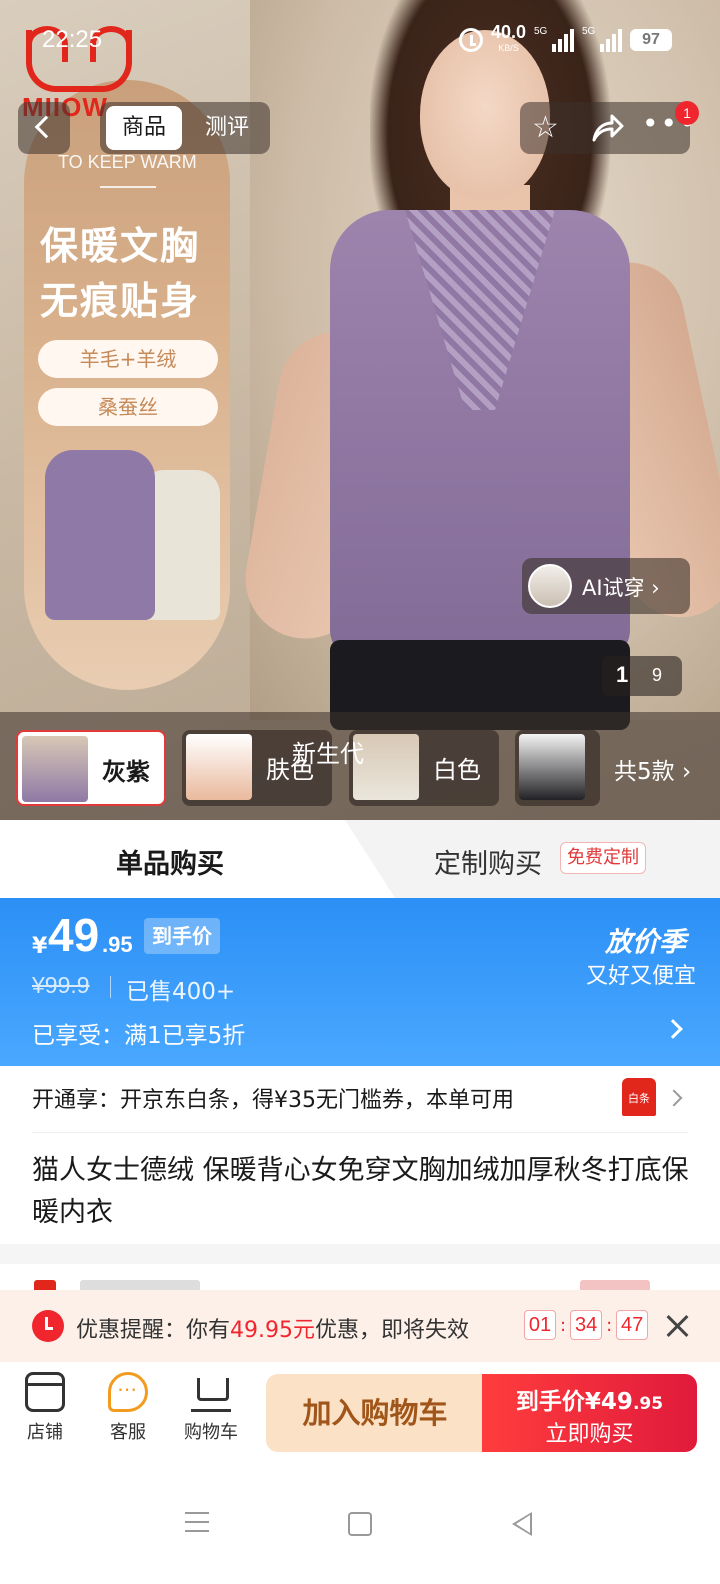 This screenshot has width=720, height=1584. I want to click on slogan-line-1: 保暖文胸, so click(120, 246).